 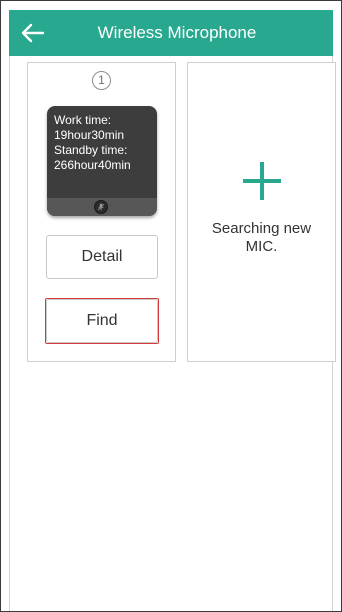 What do you see at coordinates (101, 80) in the screenshot?
I see `mic-index-badge: 1` at bounding box center [101, 80].